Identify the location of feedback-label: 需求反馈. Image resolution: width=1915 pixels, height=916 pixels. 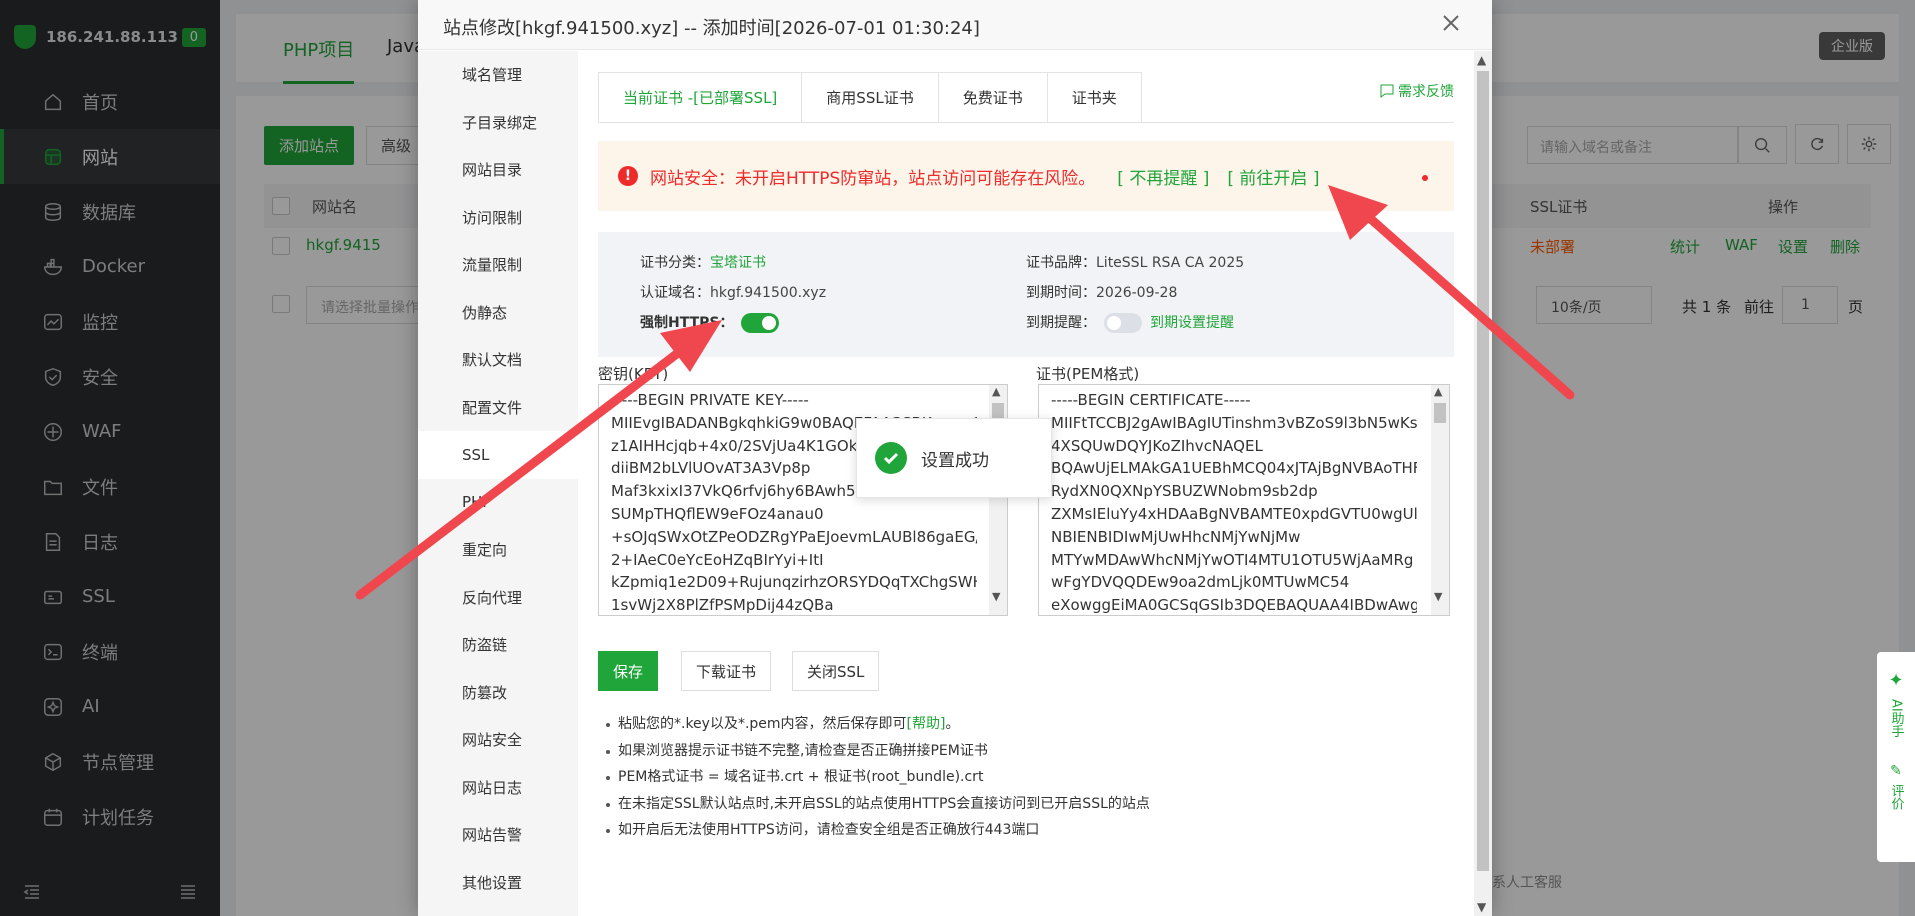
(1426, 92).